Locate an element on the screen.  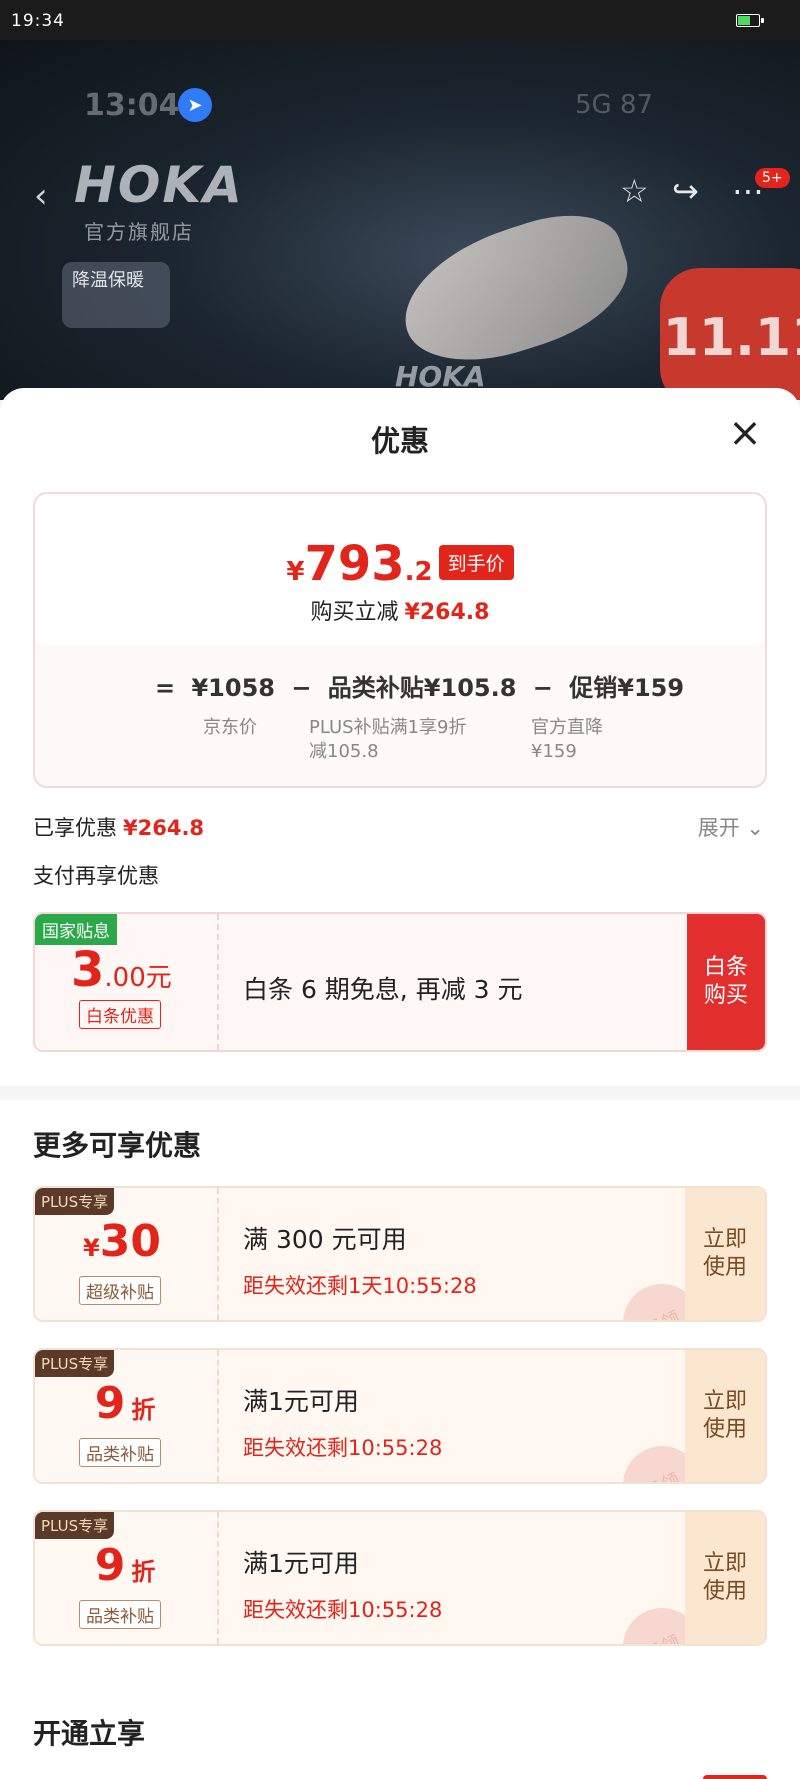
coupon-countdown: 距失效还剩1天10:55:28 is located at coordinates (360, 1286).